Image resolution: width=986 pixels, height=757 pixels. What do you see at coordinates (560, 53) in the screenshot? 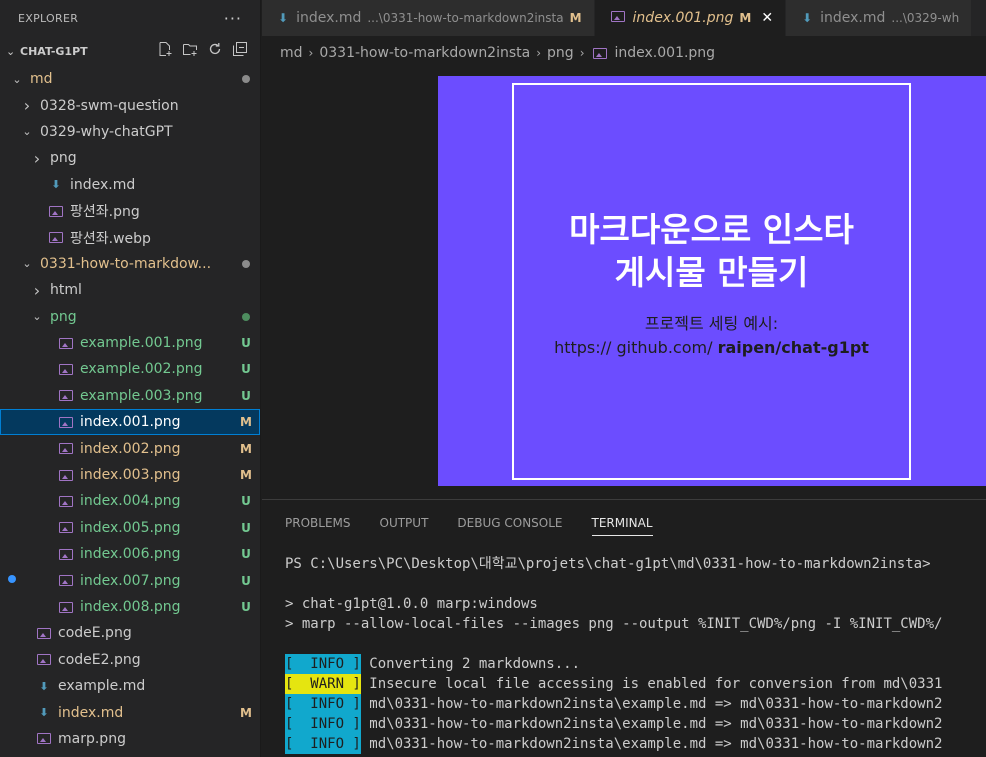
I see `breadcrumb-item: png` at bounding box center [560, 53].